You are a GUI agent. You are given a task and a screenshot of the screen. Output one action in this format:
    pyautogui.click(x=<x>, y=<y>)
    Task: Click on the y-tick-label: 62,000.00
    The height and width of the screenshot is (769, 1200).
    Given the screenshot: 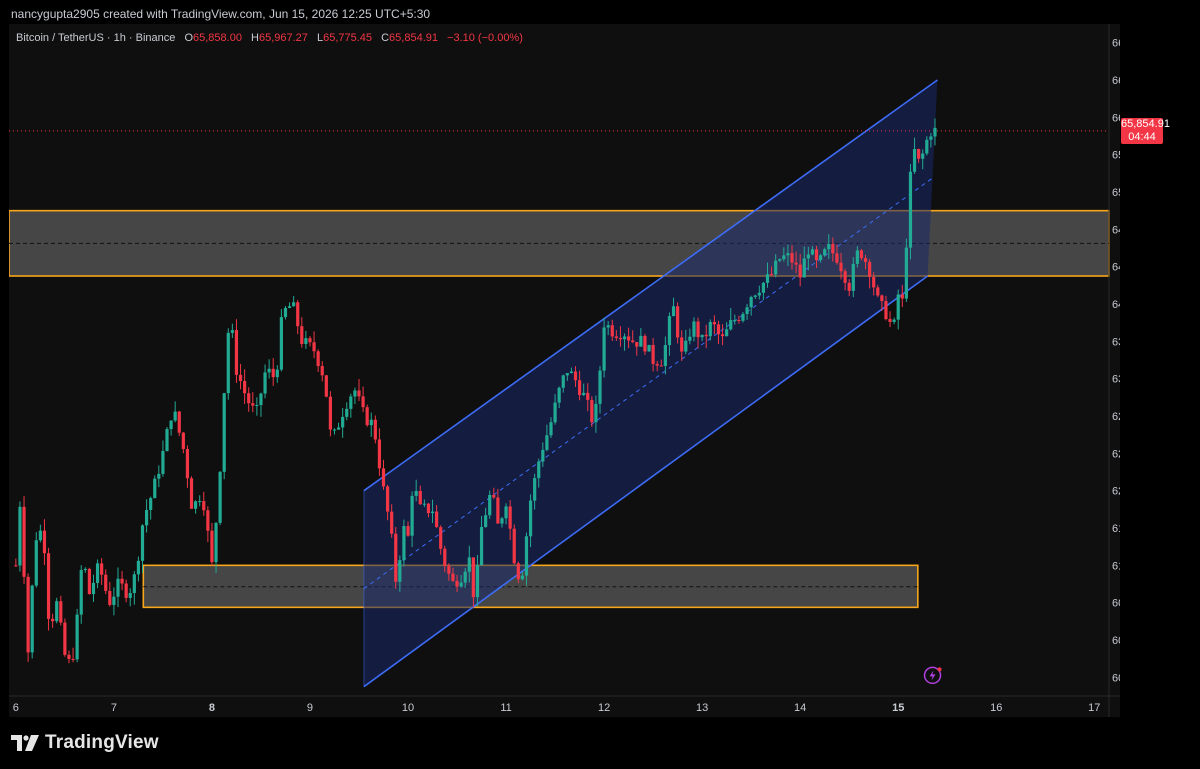 What is the action you would take?
    pyautogui.click(x=1116, y=492)
    